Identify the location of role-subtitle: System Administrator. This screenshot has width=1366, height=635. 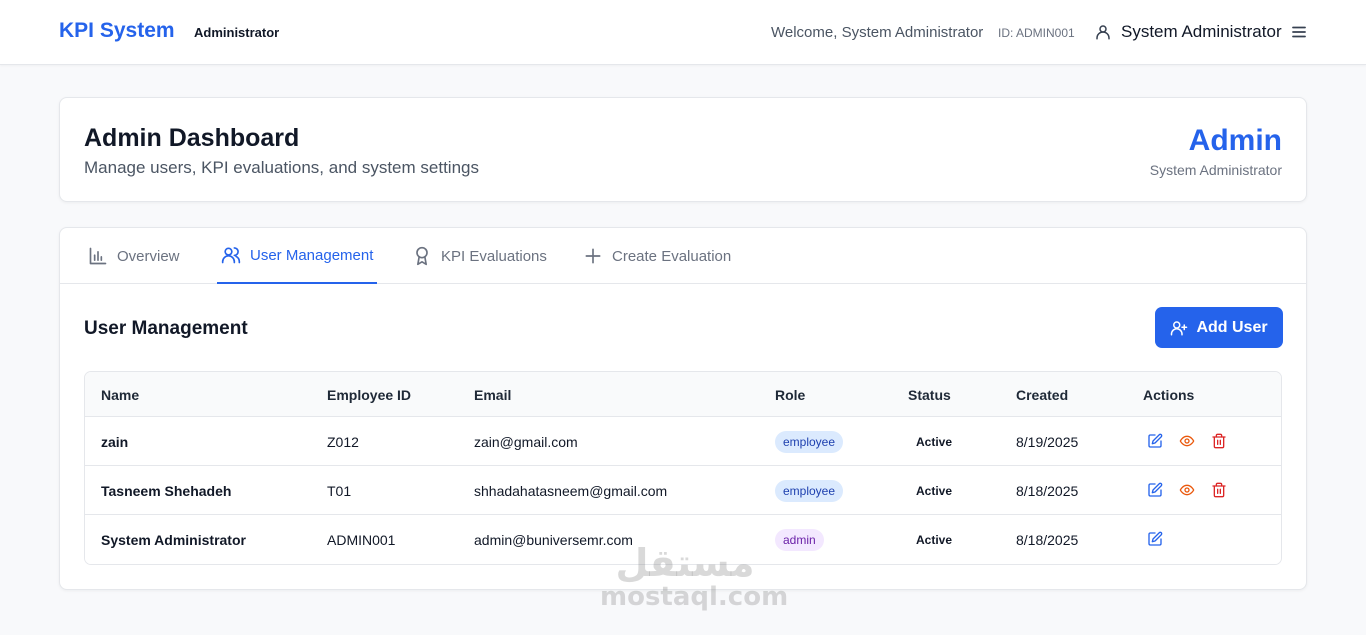
(1215, 170).